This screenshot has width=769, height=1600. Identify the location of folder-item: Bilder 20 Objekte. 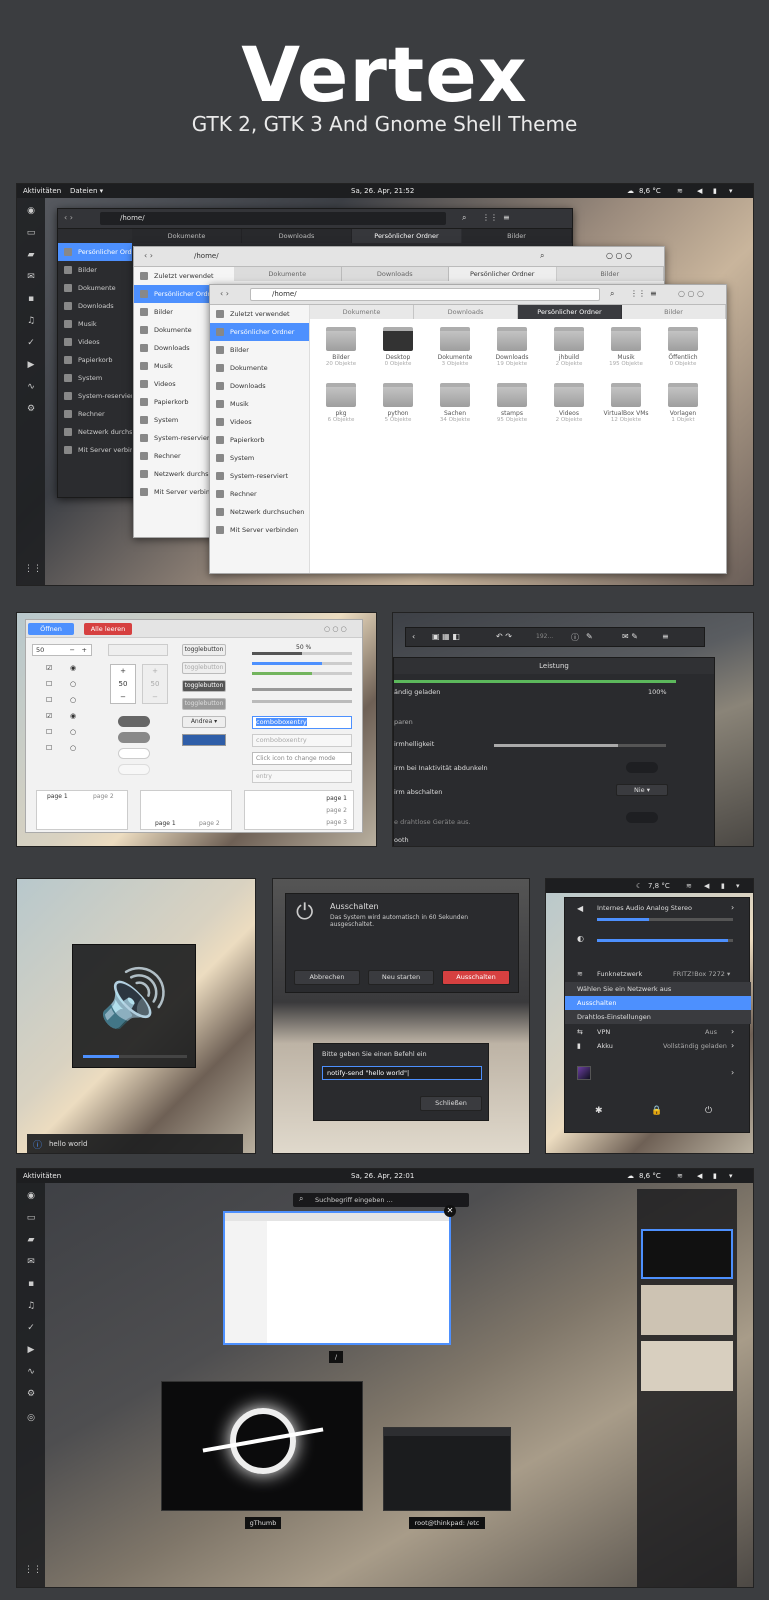
(341, 347).